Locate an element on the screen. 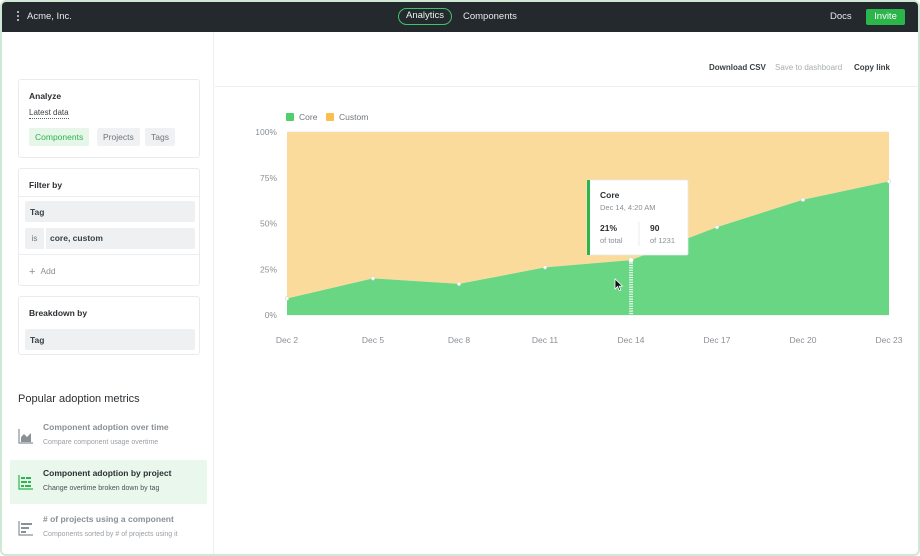 Image resolution: width=920 pixels, height=556 pixels. add-filter-button: + Add is located at coordinates (42, 271).